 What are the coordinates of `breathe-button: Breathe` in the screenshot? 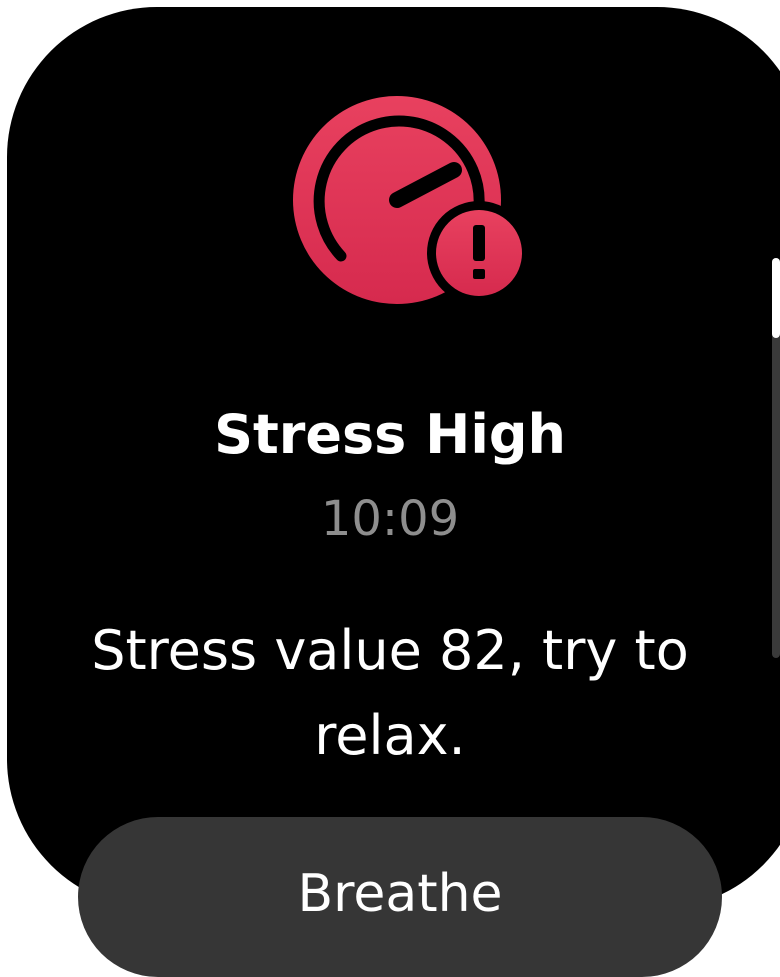 It's located at (400, 897).